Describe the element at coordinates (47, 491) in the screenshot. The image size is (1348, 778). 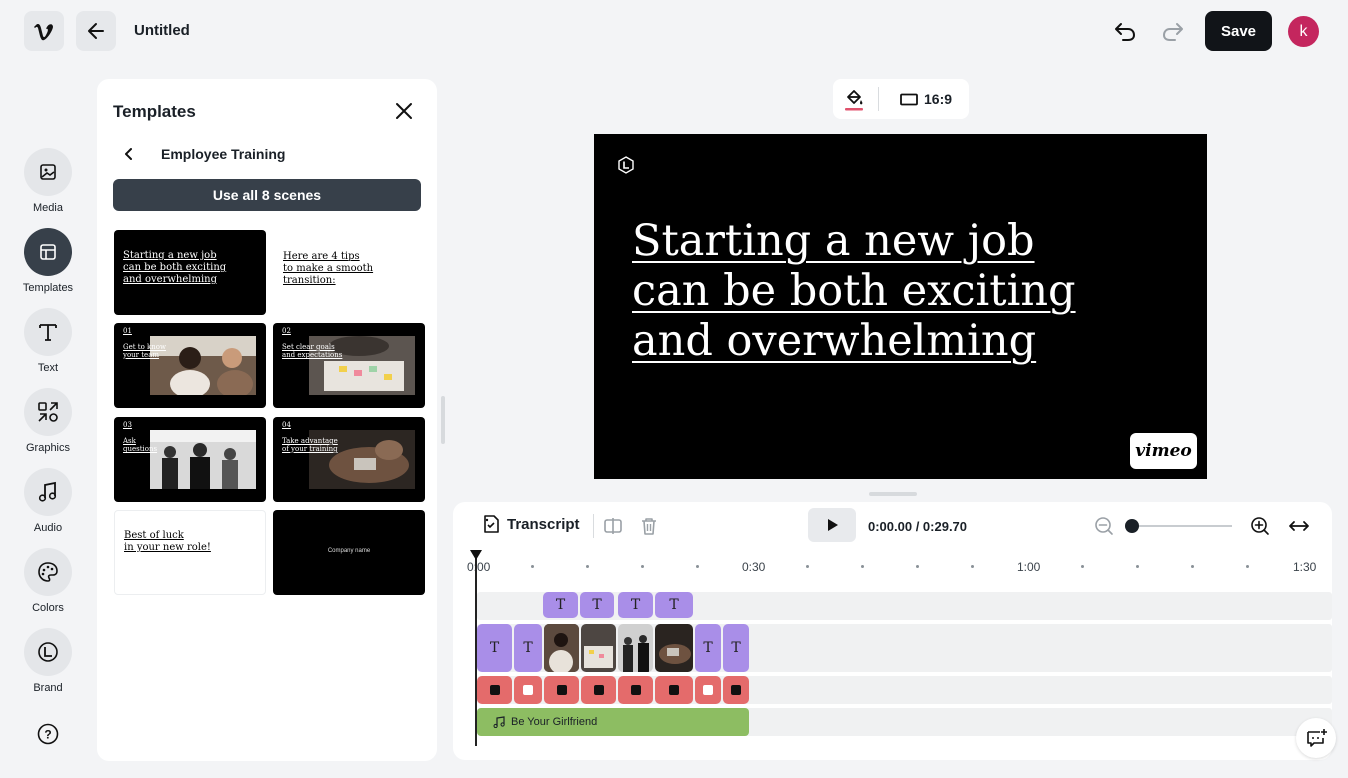
I see `music-note-icon` at that location.